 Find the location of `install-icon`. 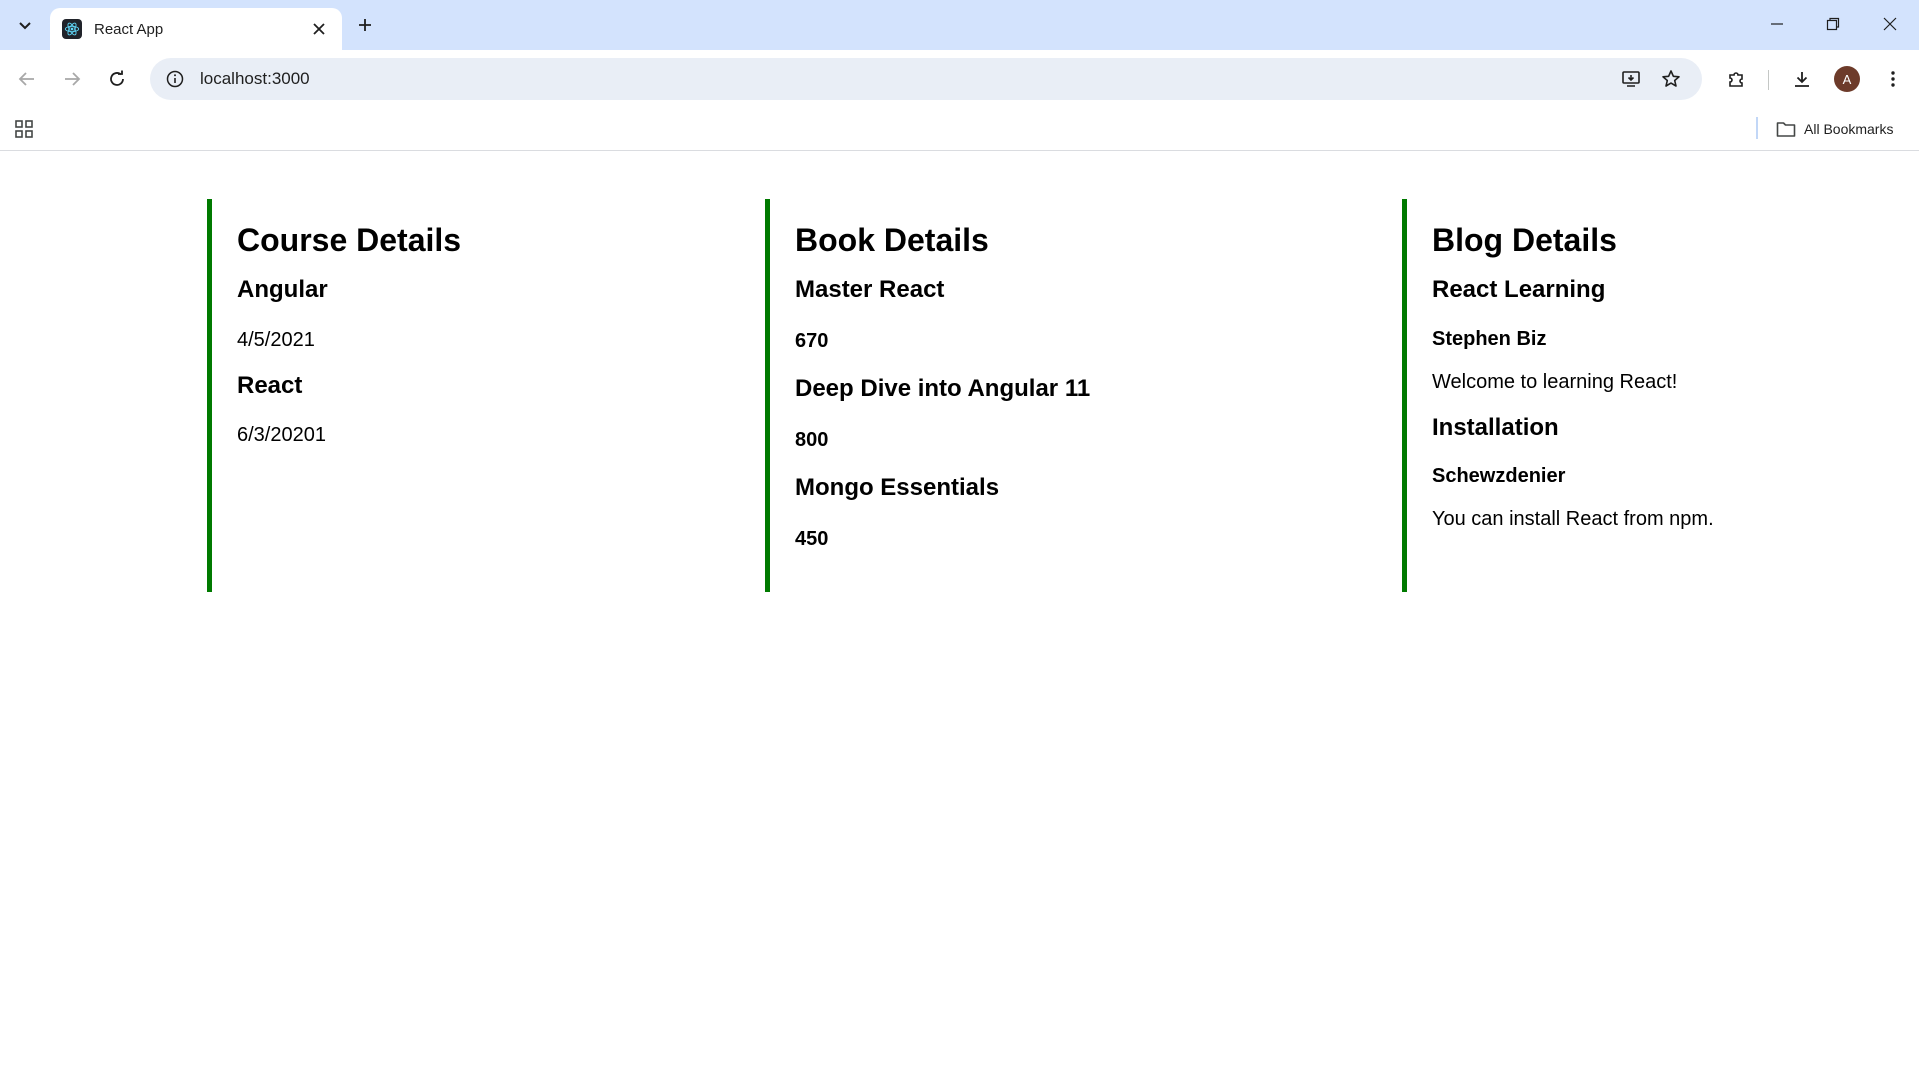

install-icon is located at coordinates (1631, 79).